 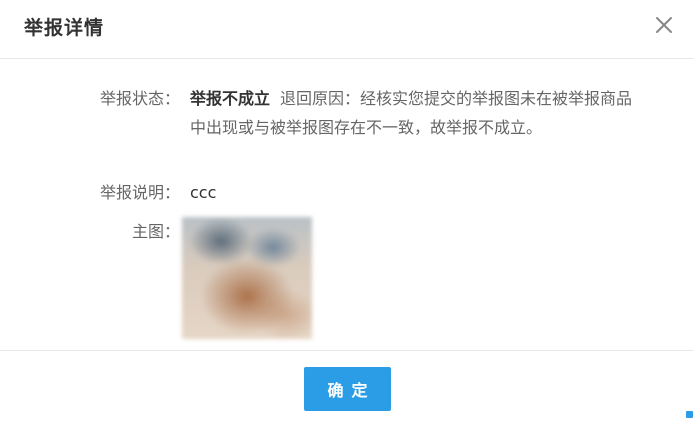 What do you see at coordinates (230, 98) in the screenshot?
I see `status-value: 举报不成立` at bounding box center [230, 98].